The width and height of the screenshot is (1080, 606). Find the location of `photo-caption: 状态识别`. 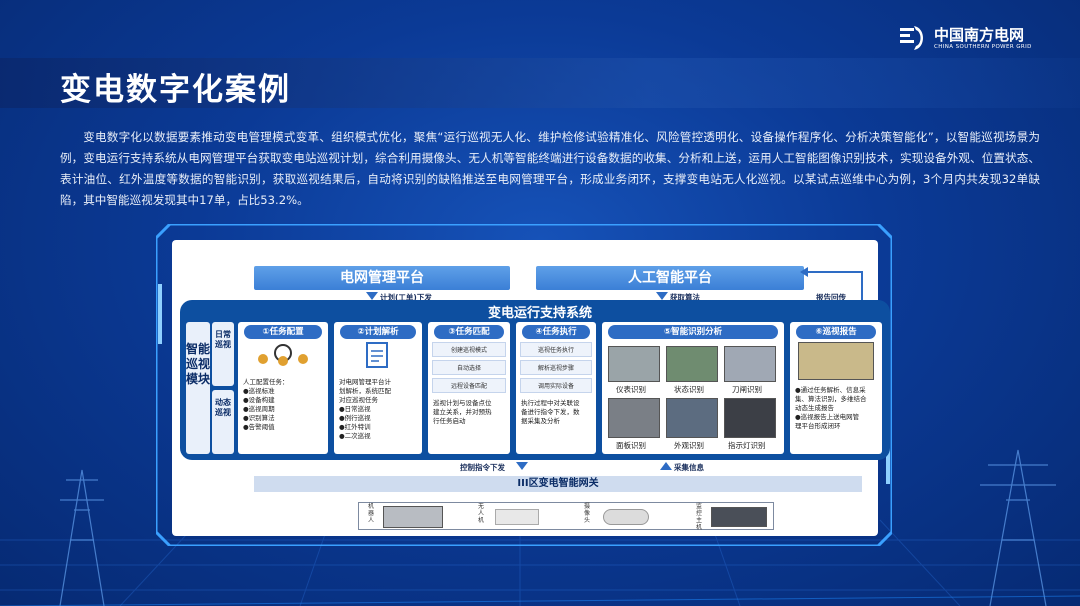

photo-caption: 状态识别 is located at coordinates (689, 389).